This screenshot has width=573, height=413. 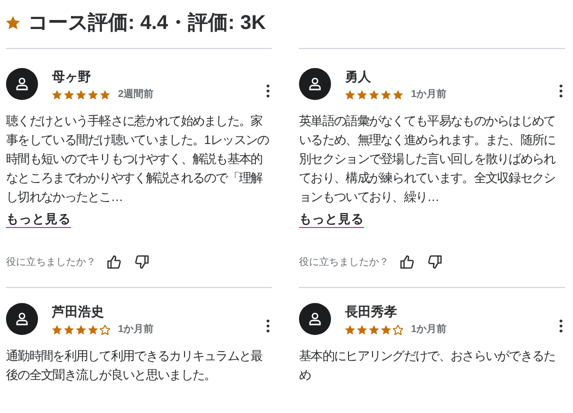 I want to click on reviewer-name: 長田秀孝, so click(x=371, y=312).